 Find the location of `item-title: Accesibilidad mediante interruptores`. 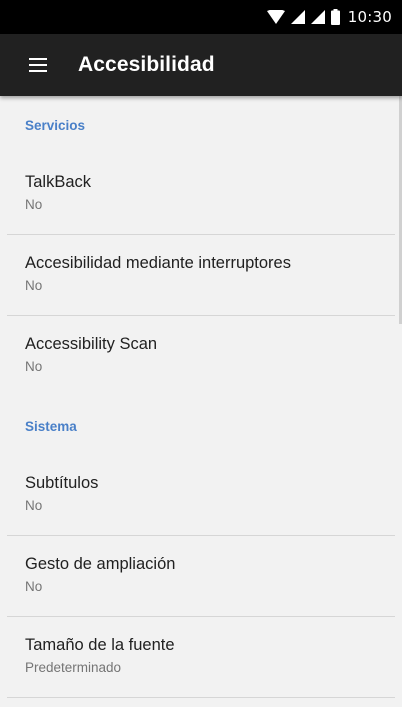

item-title: Accesibilidad mediante interruptores is located at coordinates (158, 263).